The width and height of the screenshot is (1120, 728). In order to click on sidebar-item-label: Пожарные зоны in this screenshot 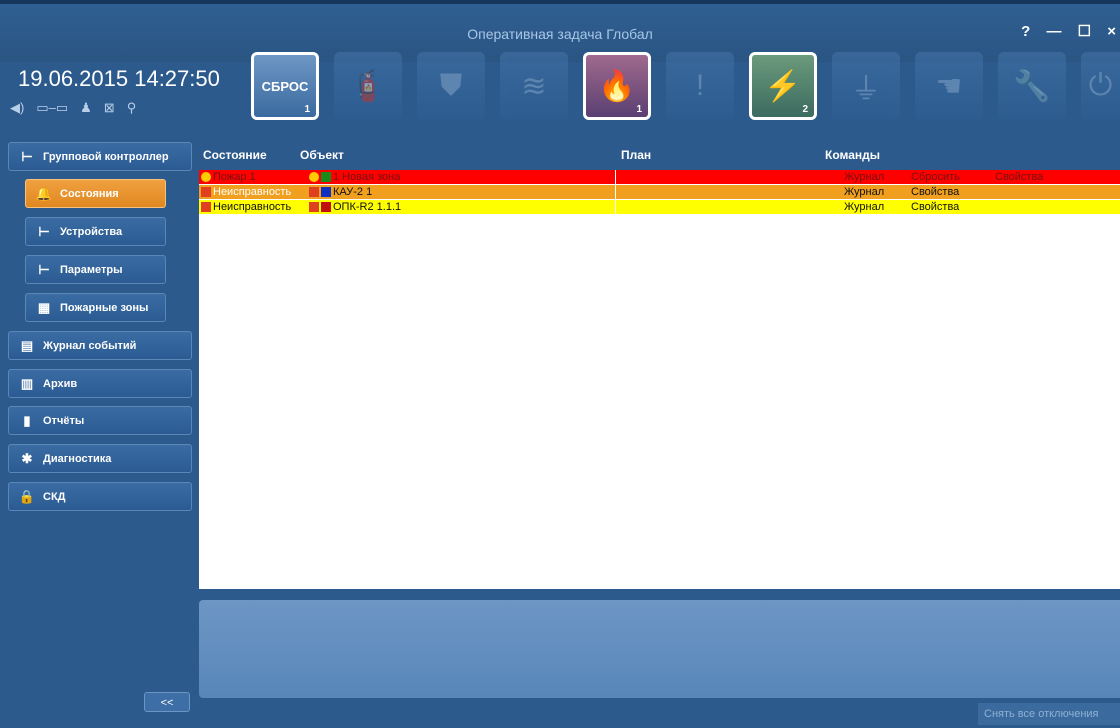, I will do `click(104, 307)`.